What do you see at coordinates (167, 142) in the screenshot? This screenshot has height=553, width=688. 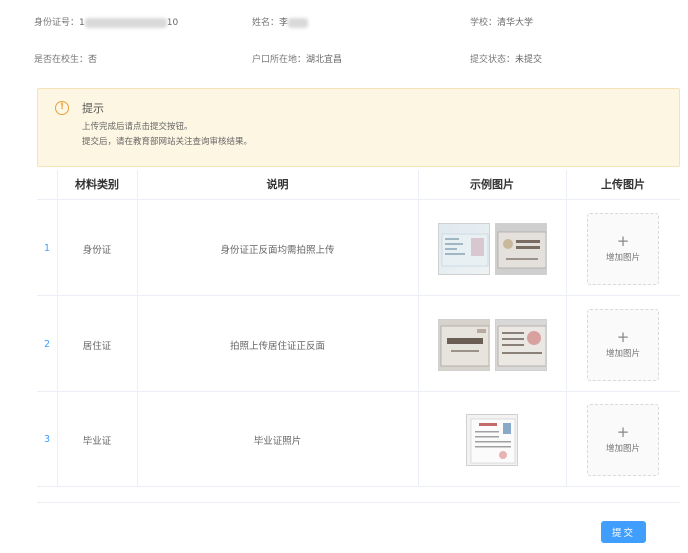 I see `tip-line-2: 提交后，请在教育部网站关注查询审核结果。` at bounding box center [167, 142].